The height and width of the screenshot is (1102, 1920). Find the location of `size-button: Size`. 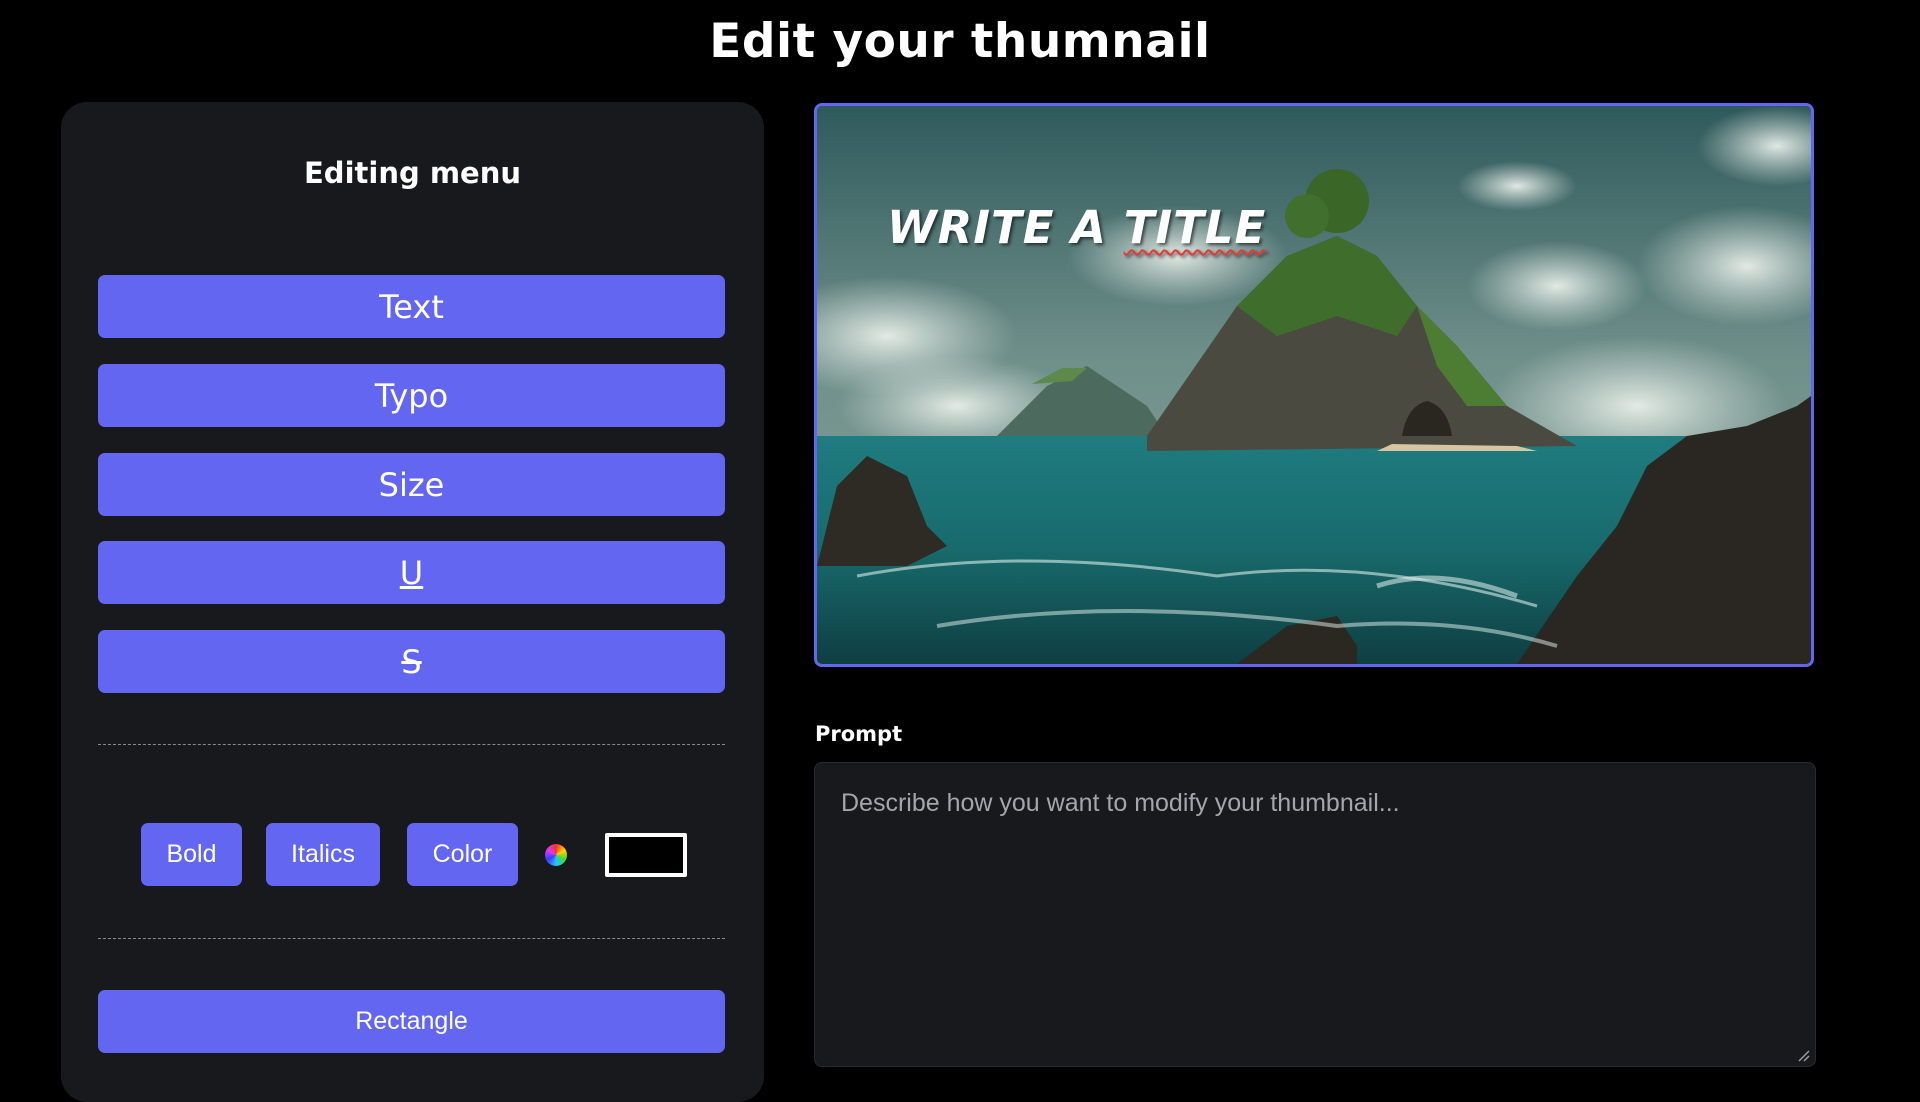

size-button: Size is located at coordinates (411, 484).